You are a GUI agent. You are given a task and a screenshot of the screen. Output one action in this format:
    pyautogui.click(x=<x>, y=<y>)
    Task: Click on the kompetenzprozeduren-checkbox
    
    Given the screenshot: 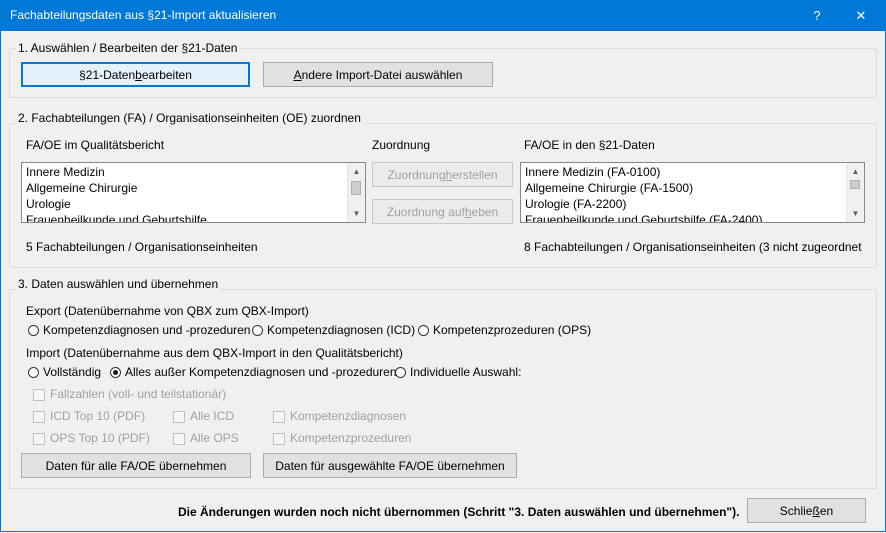 What is the action you would take?
    pyautogui.click(x=279, y=439)
    